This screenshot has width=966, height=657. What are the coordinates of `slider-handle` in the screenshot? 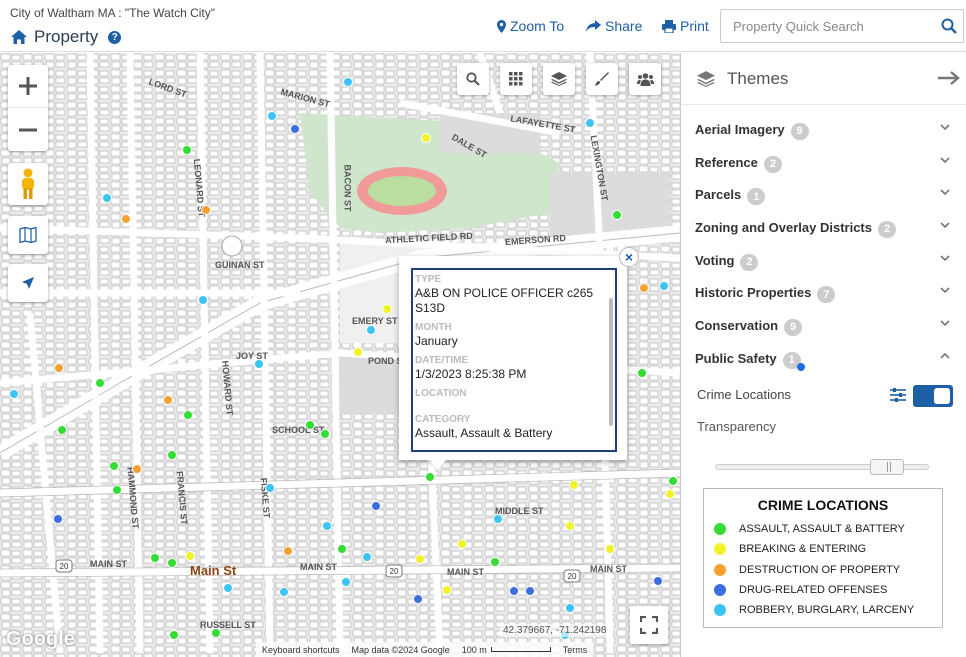 It's located at (887, 467).